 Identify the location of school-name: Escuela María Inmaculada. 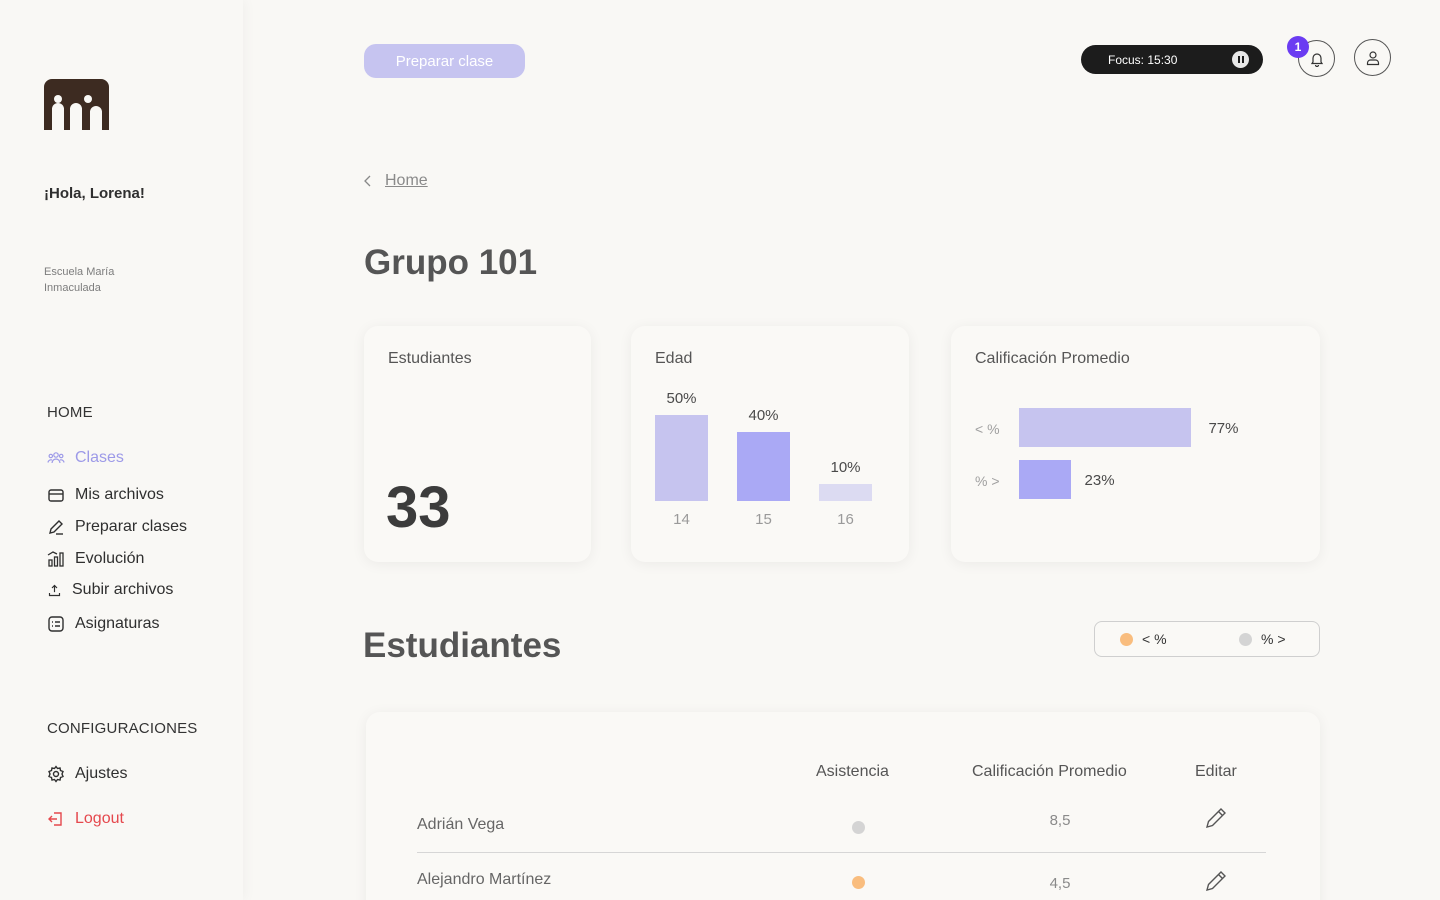
(79, 280).